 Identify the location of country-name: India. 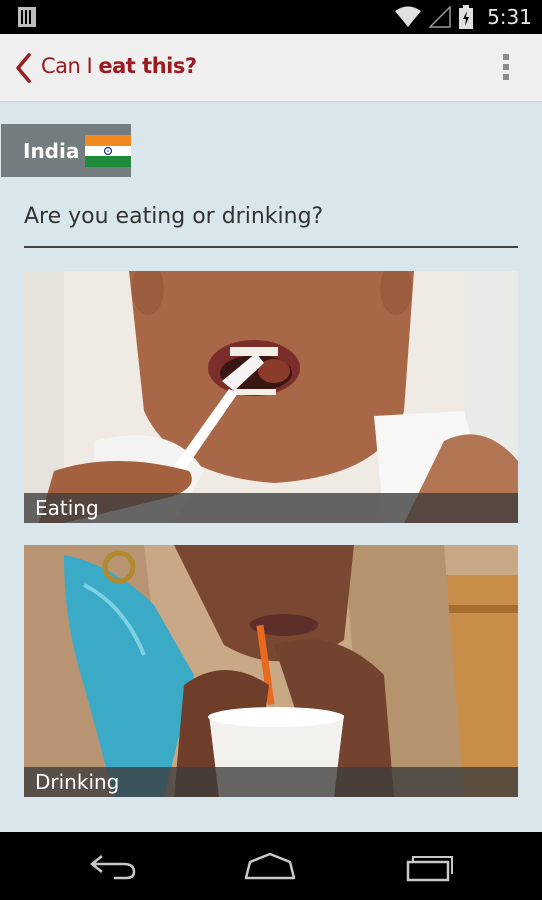
(51, 150).